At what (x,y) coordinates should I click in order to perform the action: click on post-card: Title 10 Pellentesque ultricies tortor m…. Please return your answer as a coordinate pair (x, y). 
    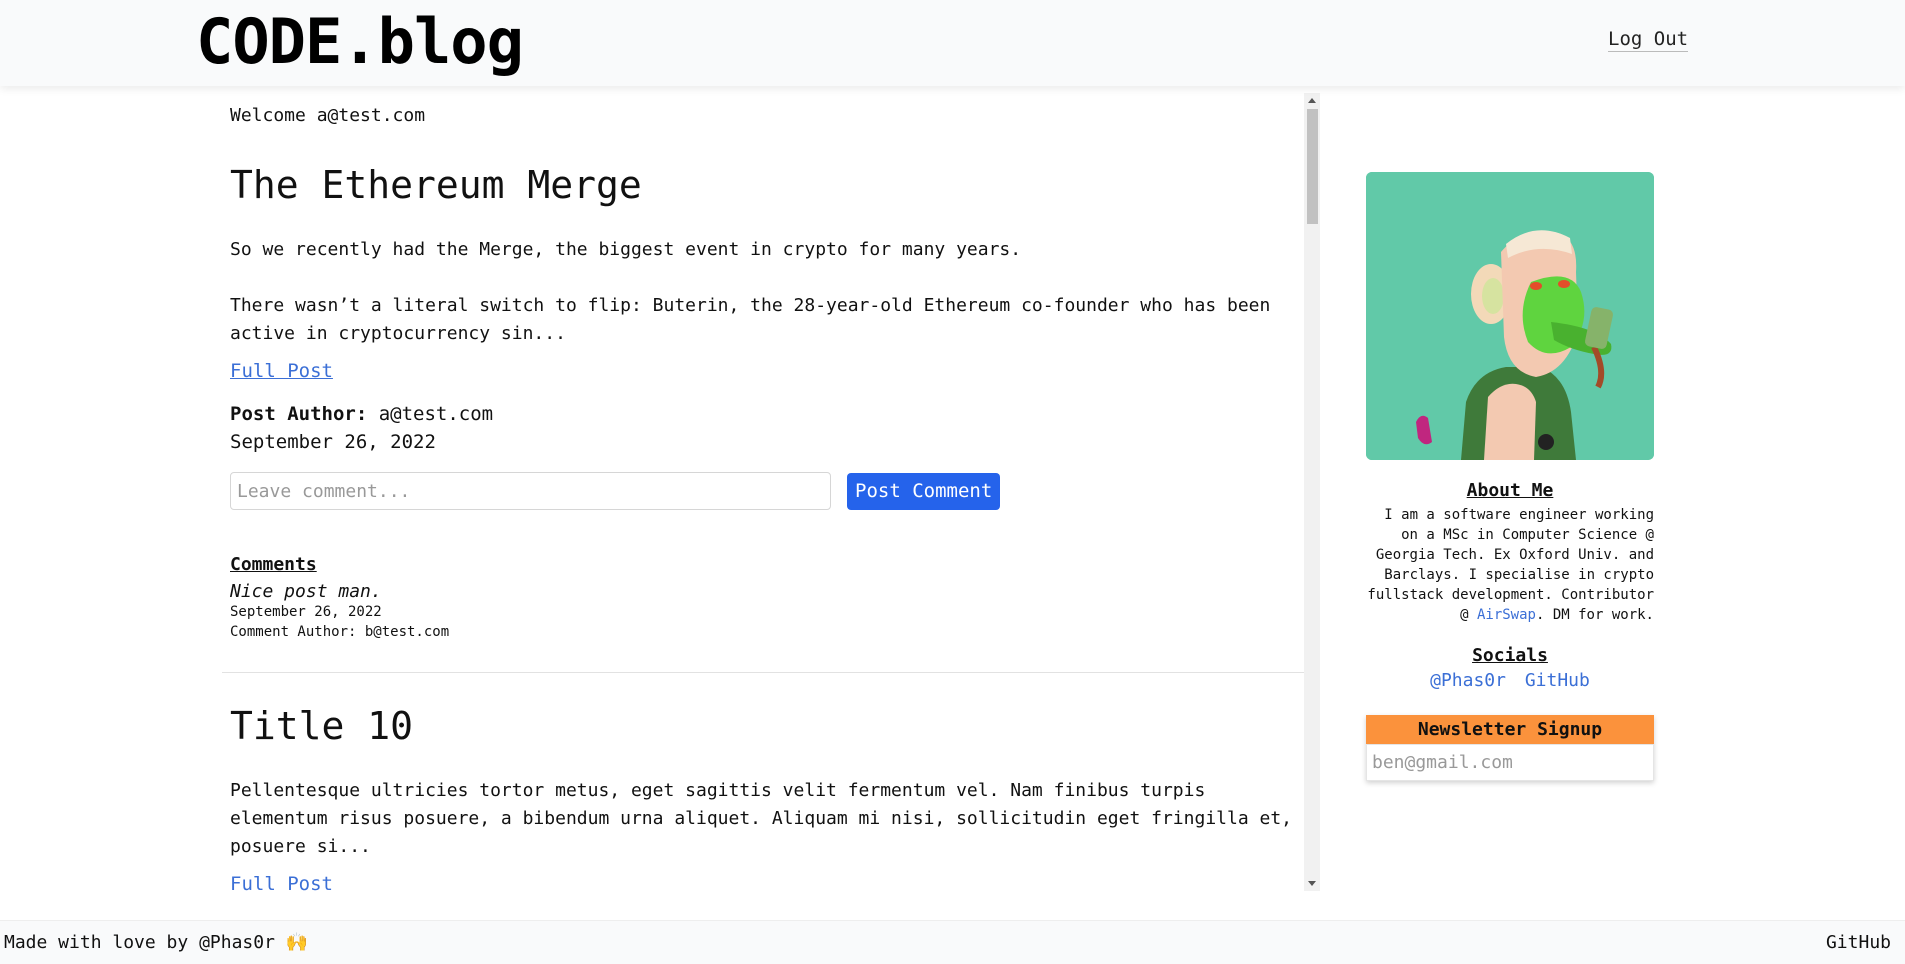
    Looking at the image, I should click on (763, 797).